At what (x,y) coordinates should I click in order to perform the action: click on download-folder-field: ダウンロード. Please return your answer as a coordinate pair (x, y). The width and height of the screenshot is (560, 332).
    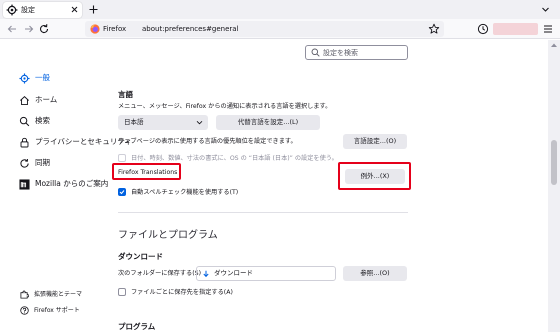
    Looking at the image, I should click on (266, 273).